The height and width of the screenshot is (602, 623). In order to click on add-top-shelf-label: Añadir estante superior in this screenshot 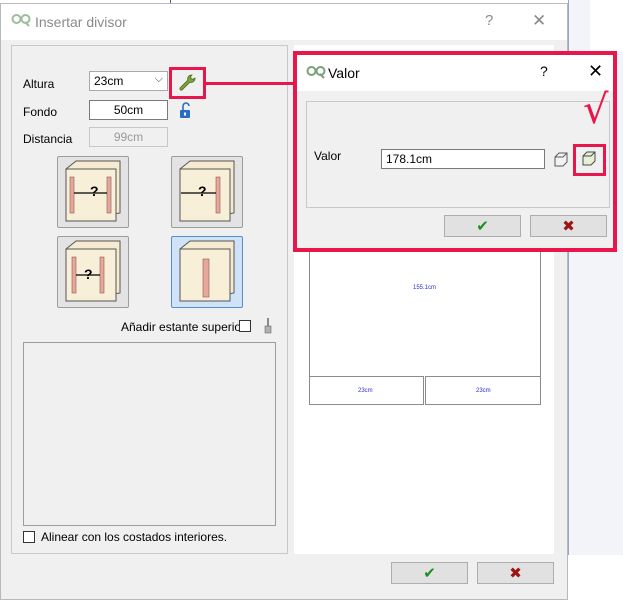, I will do `click(183, 327)`.